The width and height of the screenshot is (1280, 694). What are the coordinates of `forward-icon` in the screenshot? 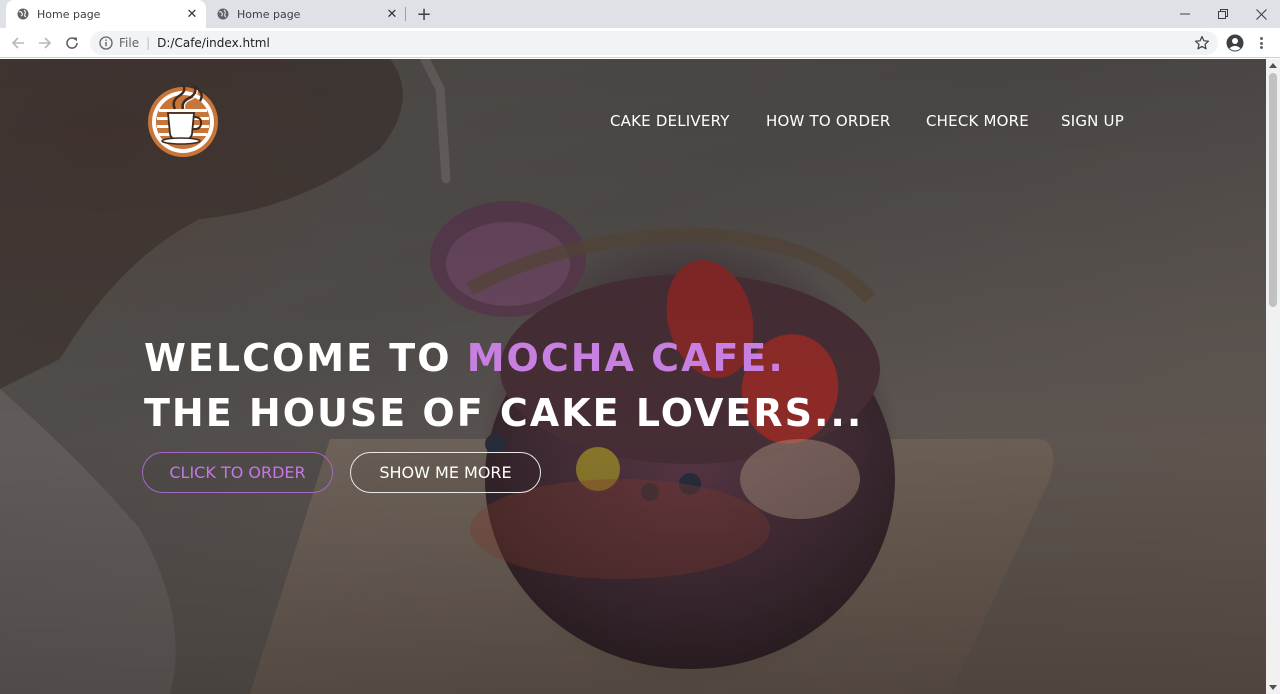 It's located at (45, 43).